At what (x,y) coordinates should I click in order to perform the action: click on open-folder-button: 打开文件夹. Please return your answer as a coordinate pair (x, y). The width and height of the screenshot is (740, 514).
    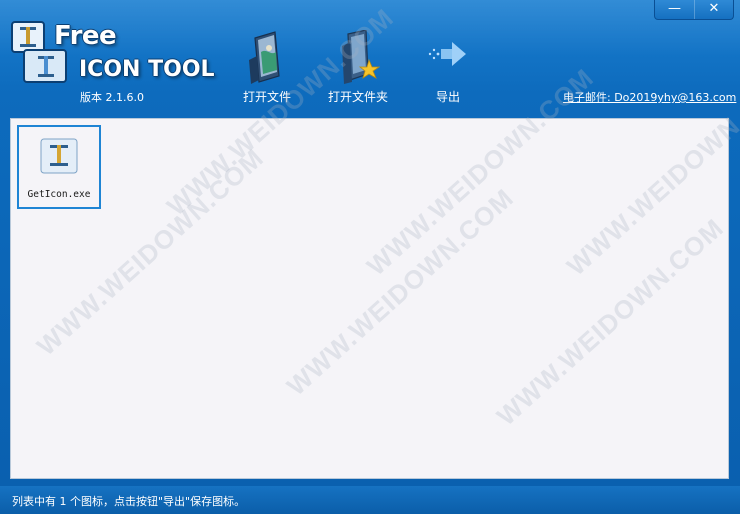
    Looking at the image, I should click on (358, 68).